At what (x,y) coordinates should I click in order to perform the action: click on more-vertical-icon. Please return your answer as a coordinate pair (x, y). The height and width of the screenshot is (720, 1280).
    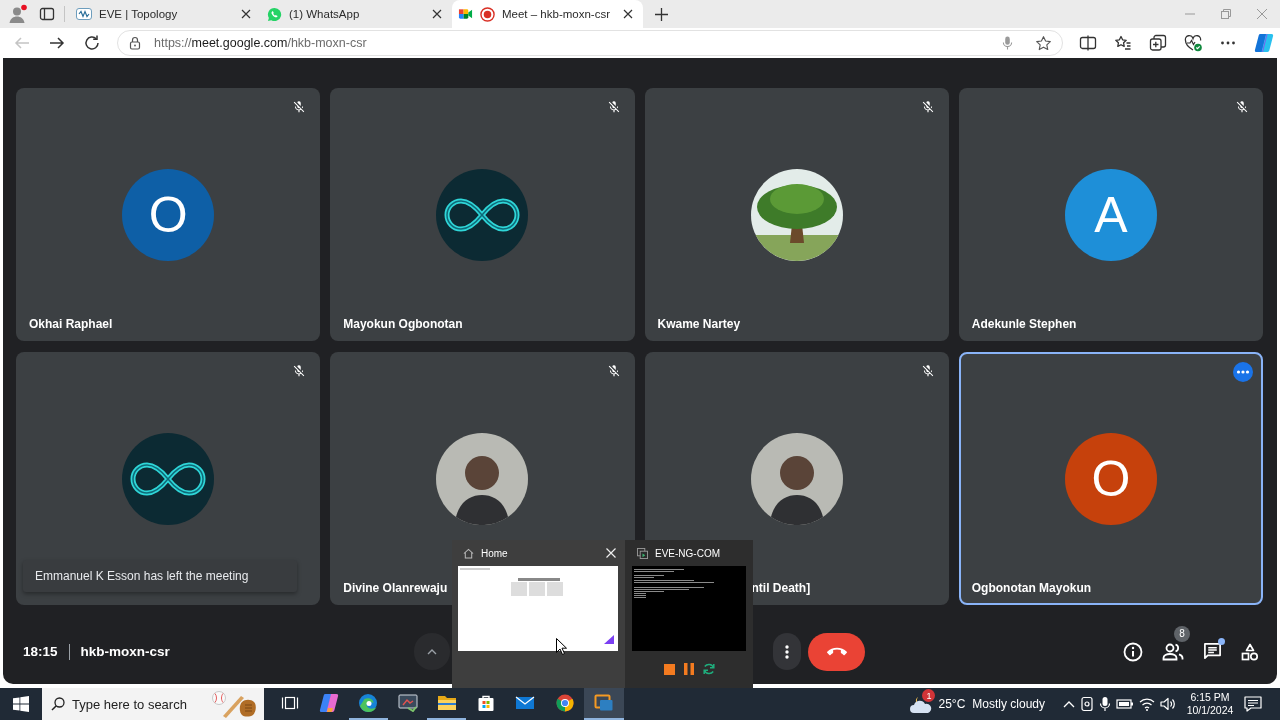
    Looking at the image, I should click on (787, 651).